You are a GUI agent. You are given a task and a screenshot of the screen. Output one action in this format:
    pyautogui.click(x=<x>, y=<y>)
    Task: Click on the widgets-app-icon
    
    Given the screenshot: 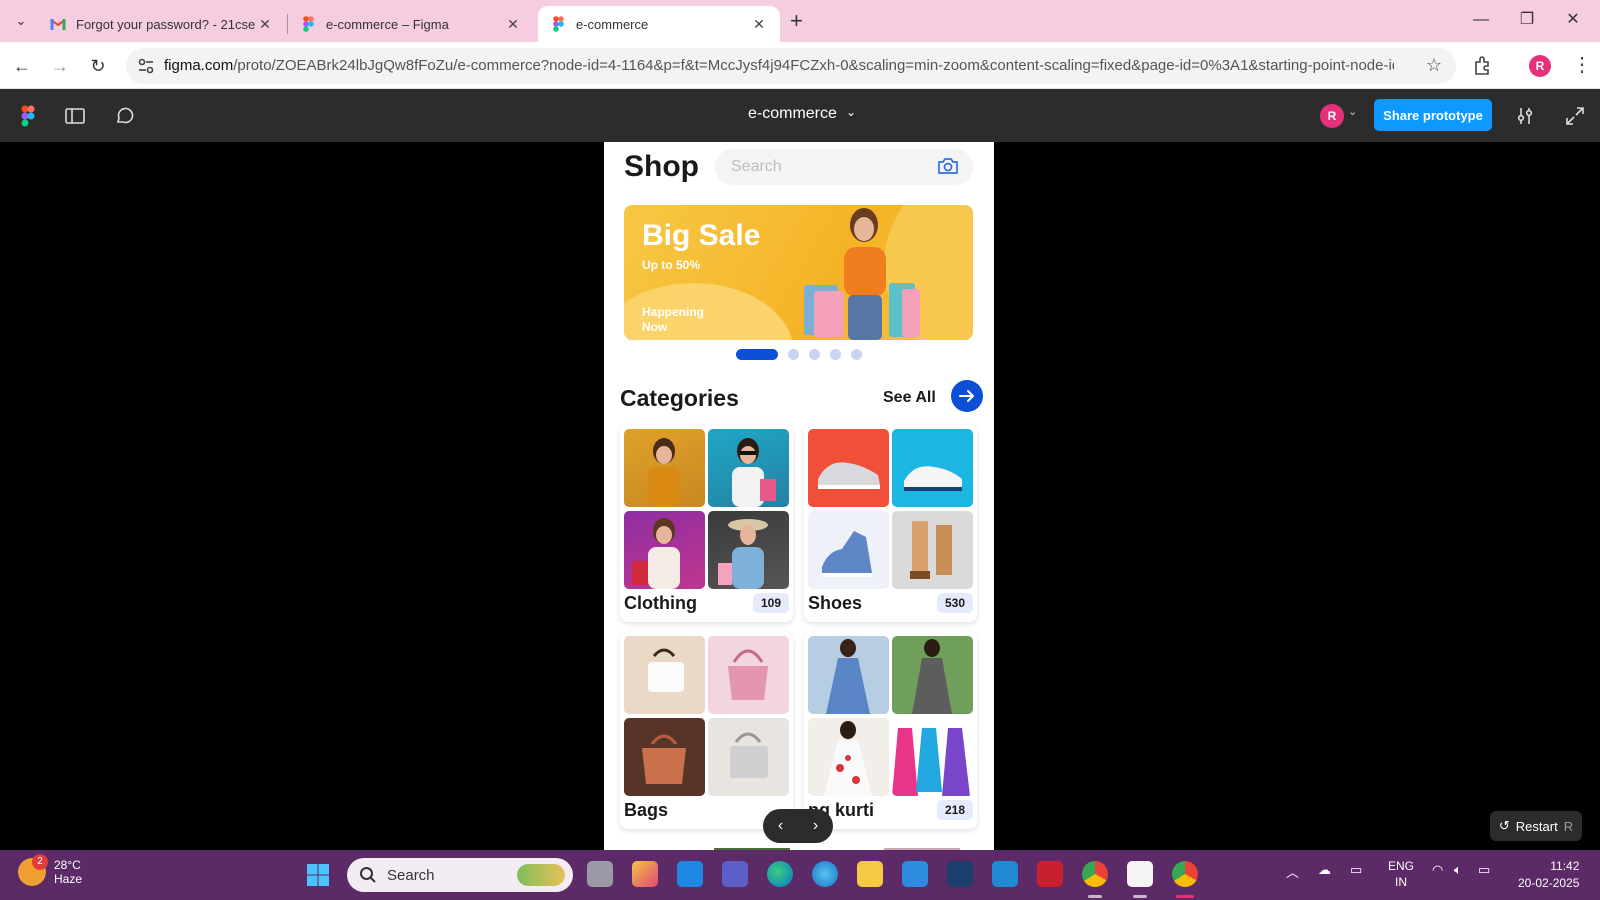 What is the action you would take?
    pyautogui.click(x=645, y=874)
    